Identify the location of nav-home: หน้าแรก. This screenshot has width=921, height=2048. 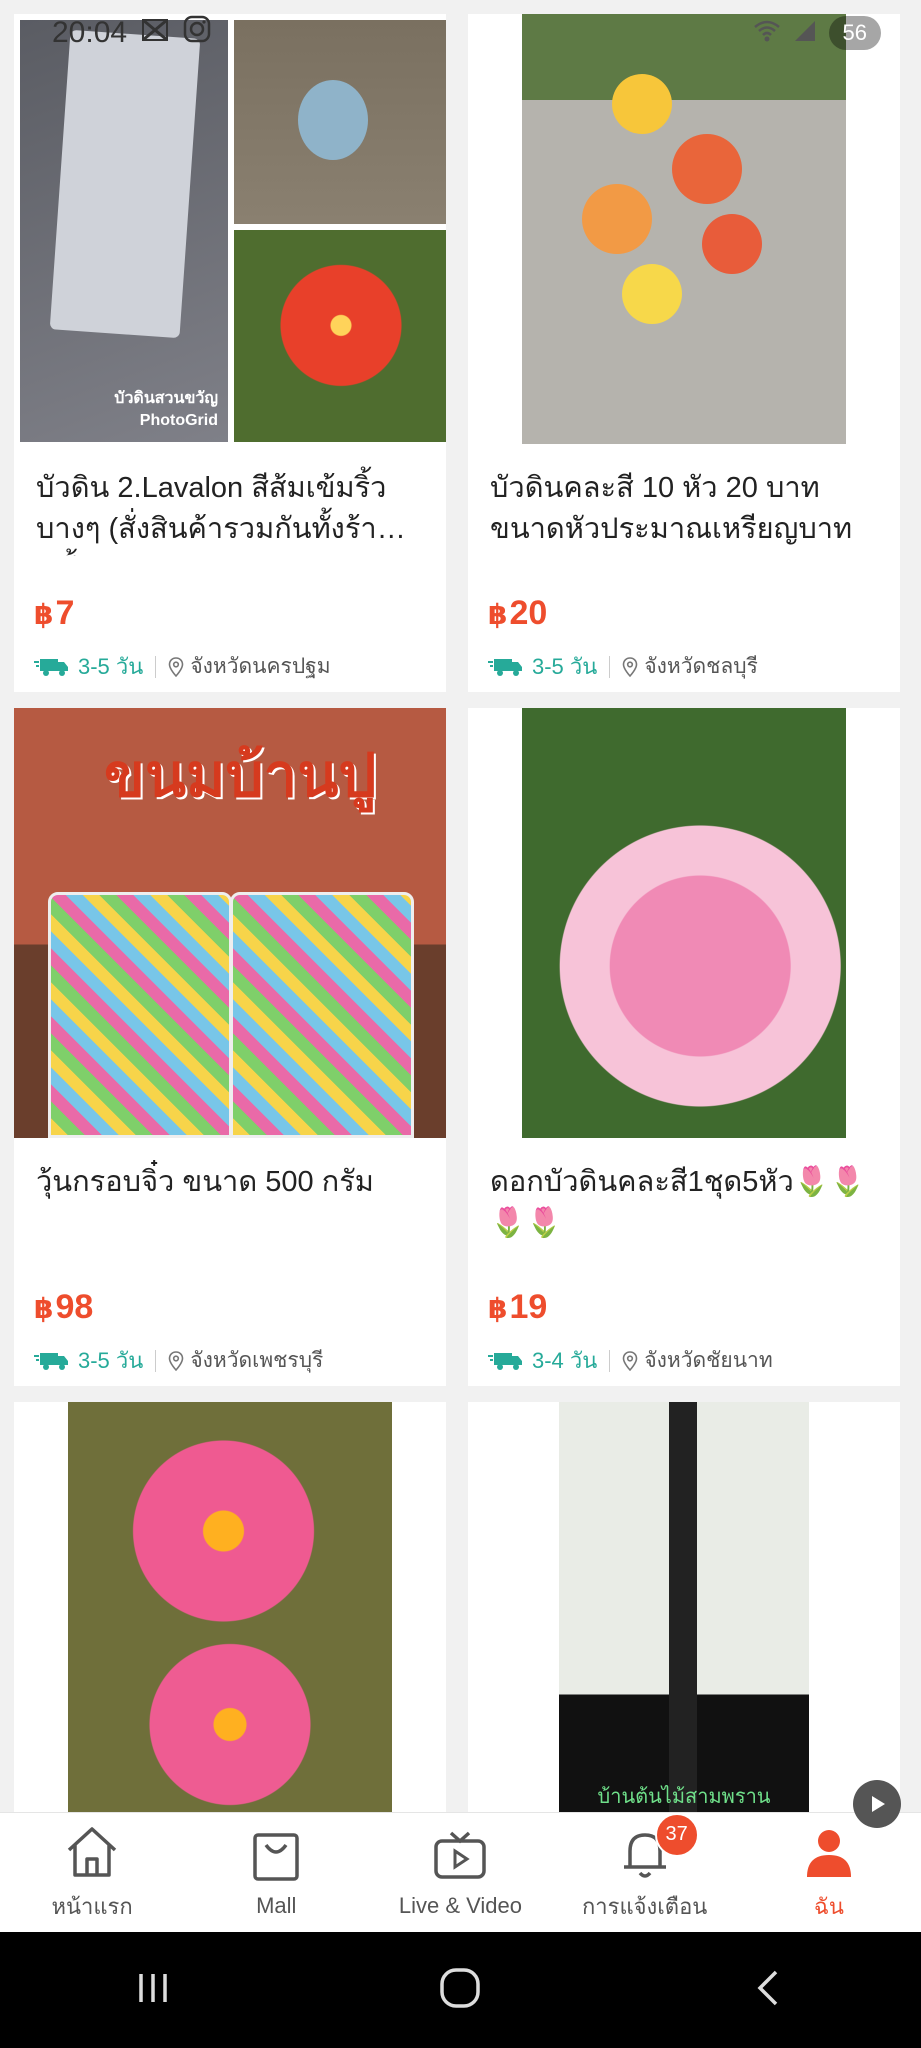
(92, 1873).